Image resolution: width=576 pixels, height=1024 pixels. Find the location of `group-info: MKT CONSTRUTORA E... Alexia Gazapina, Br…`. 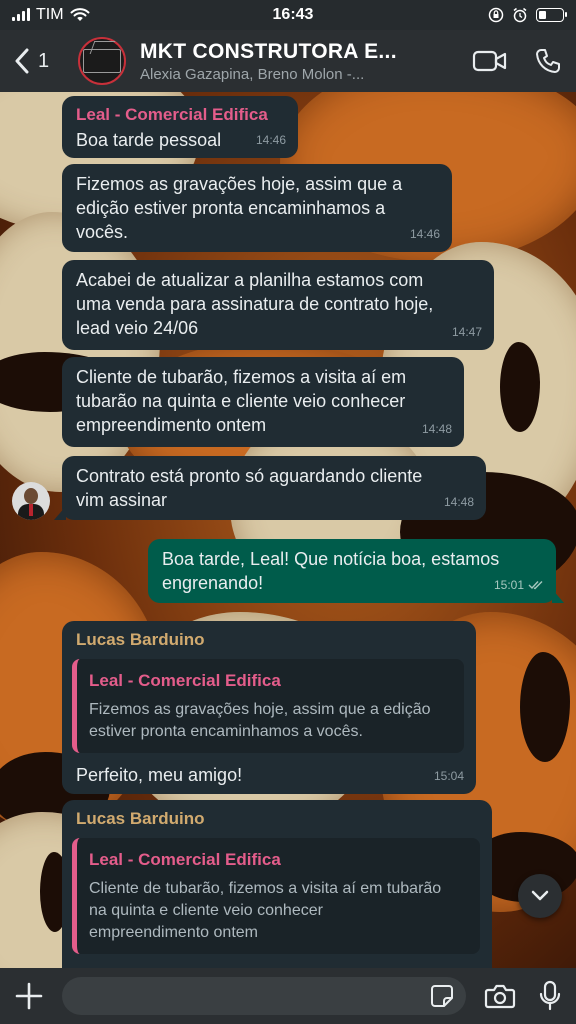

group-info: MKT CONSTRUTORA E... Alexia Gazapina, Br… is located at coordinates (301, 61).